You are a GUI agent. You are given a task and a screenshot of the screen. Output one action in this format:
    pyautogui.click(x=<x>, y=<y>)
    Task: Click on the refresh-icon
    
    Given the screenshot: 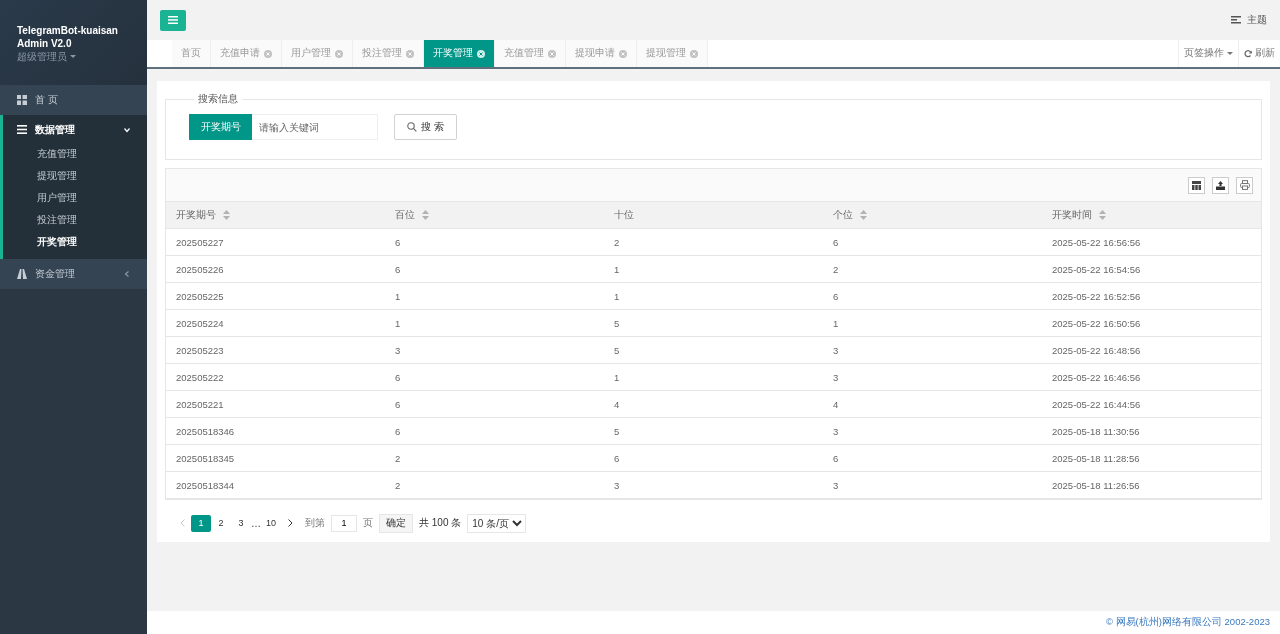 What is the action you would take?
    pyautogui.click(x=1248, y=53)
    